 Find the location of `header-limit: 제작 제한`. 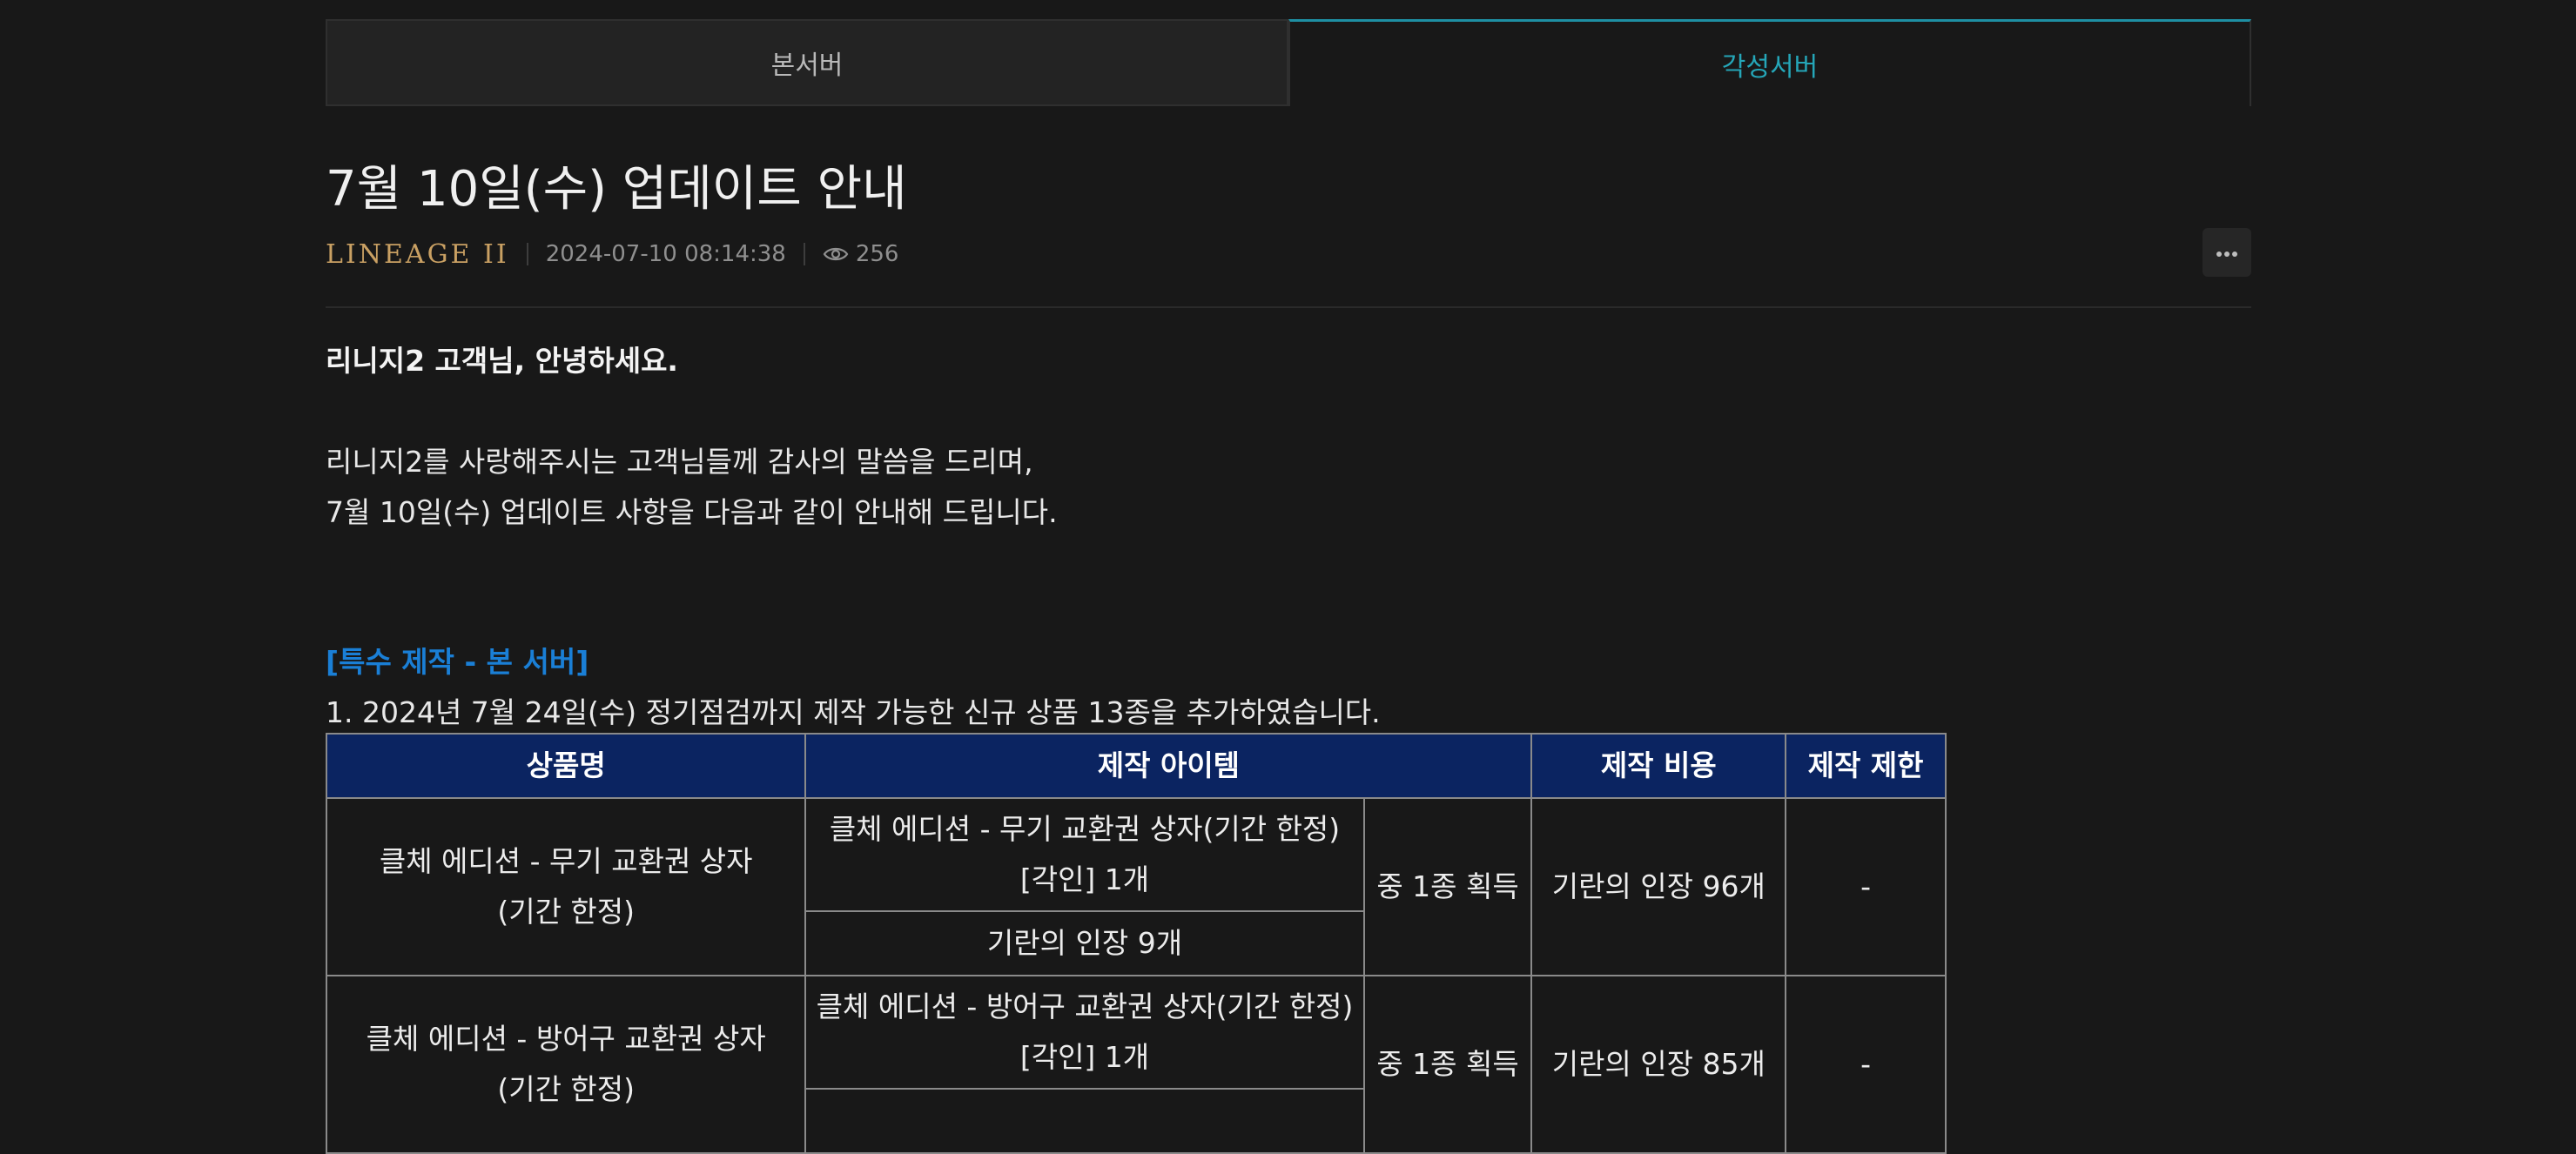

header-limit: 제작 제한 is located at coordinates (1866, 766).